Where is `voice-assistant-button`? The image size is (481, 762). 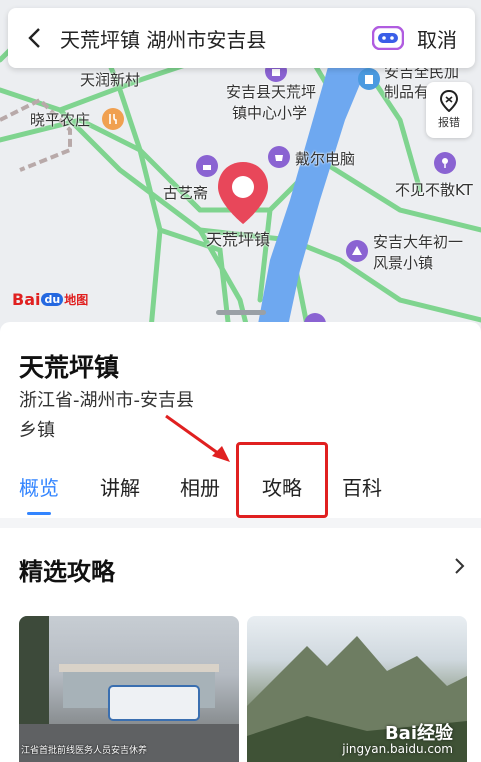 voice-assistant-button is located at coordinates (388, 38).